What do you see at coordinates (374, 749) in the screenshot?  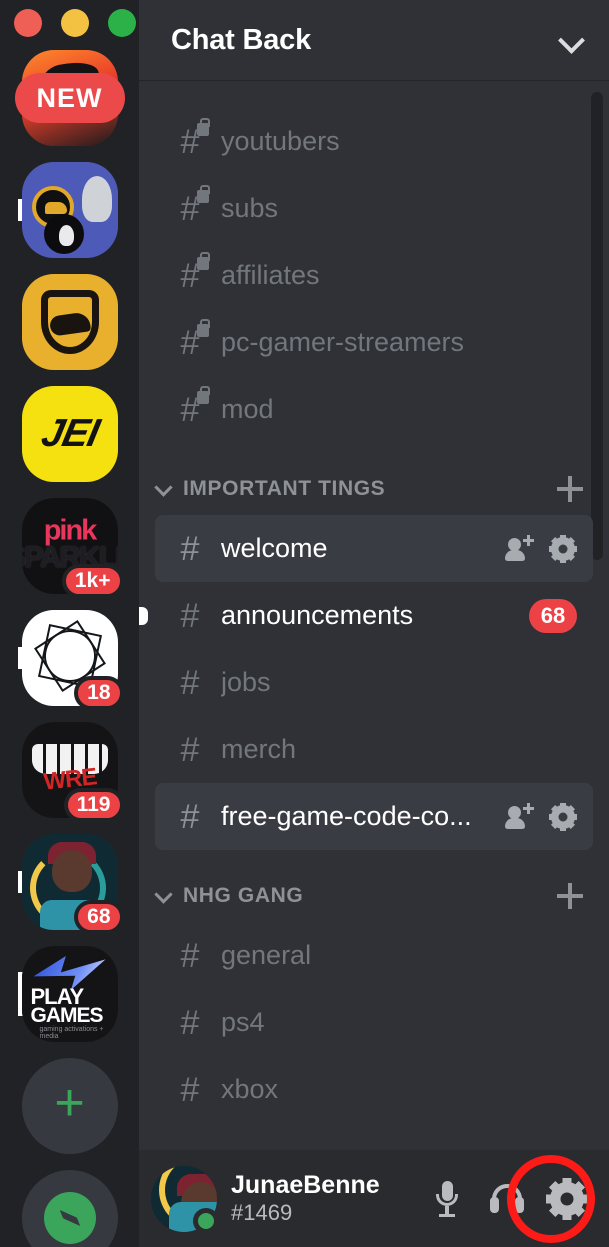 I see `channel-merch: # merch` at bounding box center [374, 749].